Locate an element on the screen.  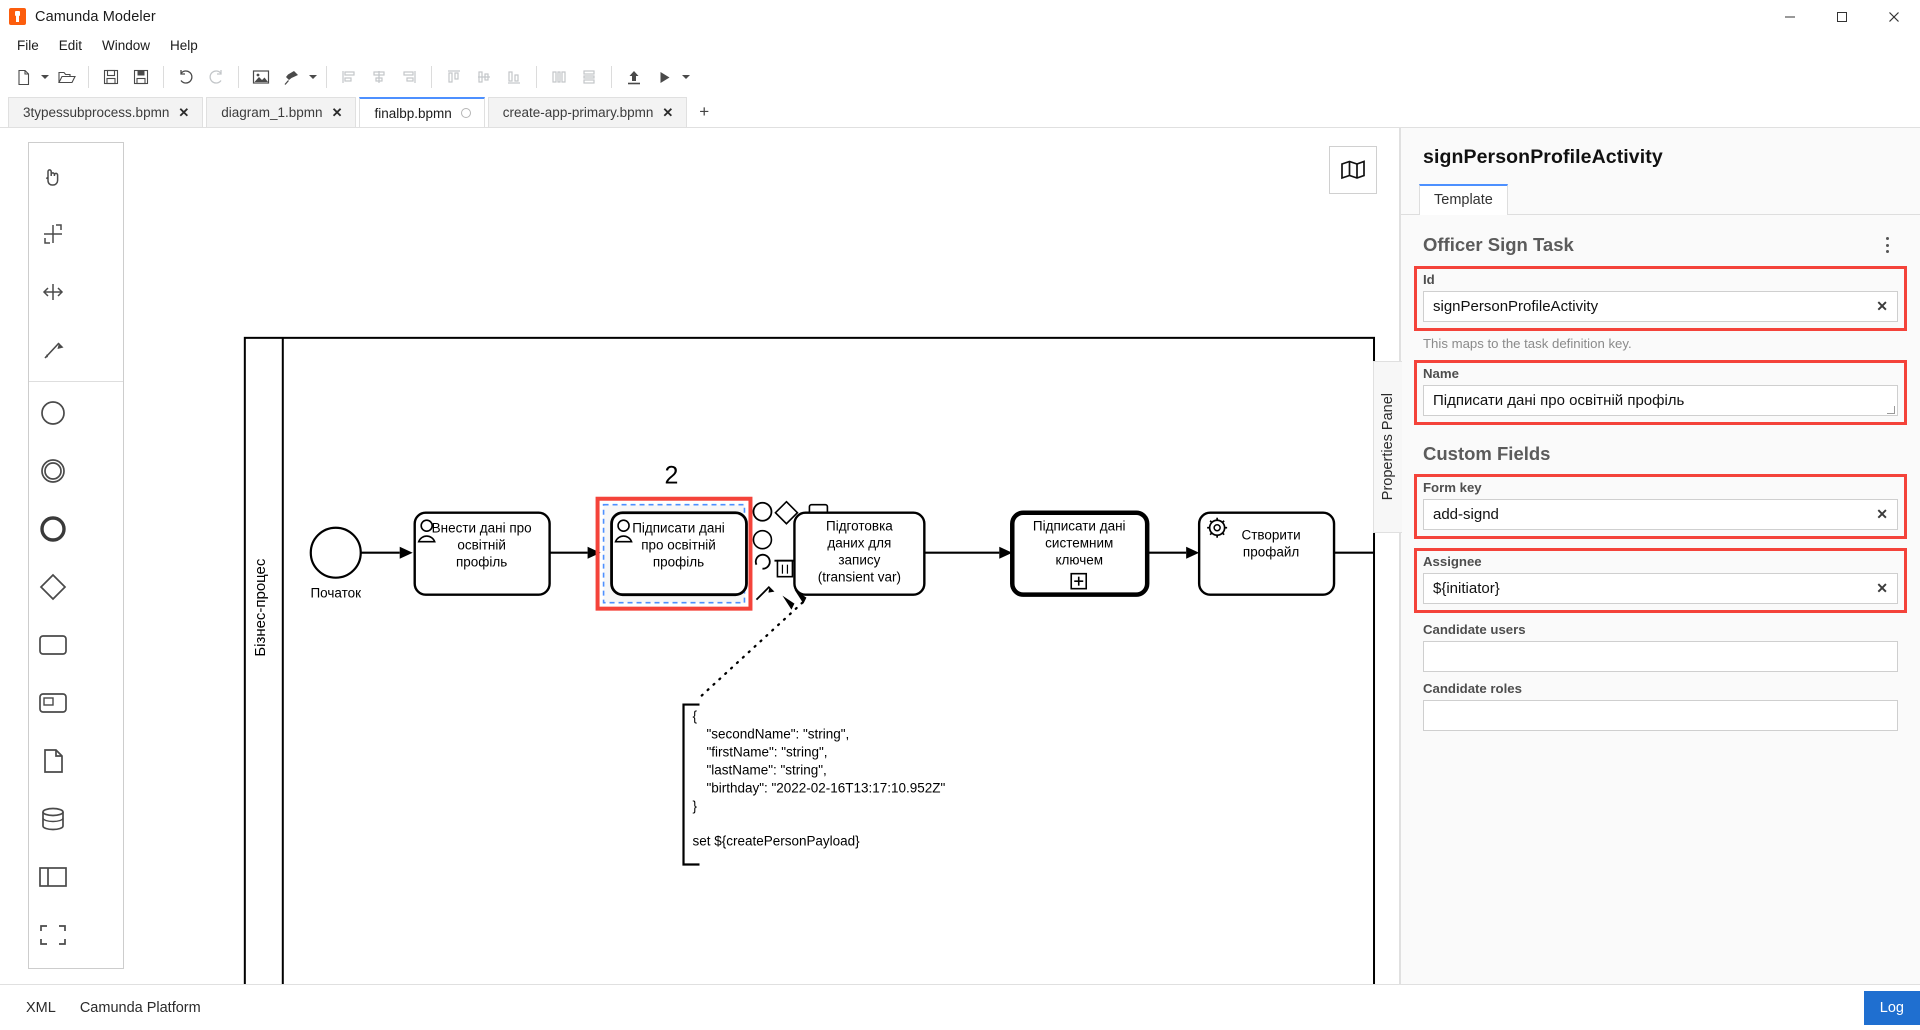
append-end-event-icon is located at coordinates (762, 511).